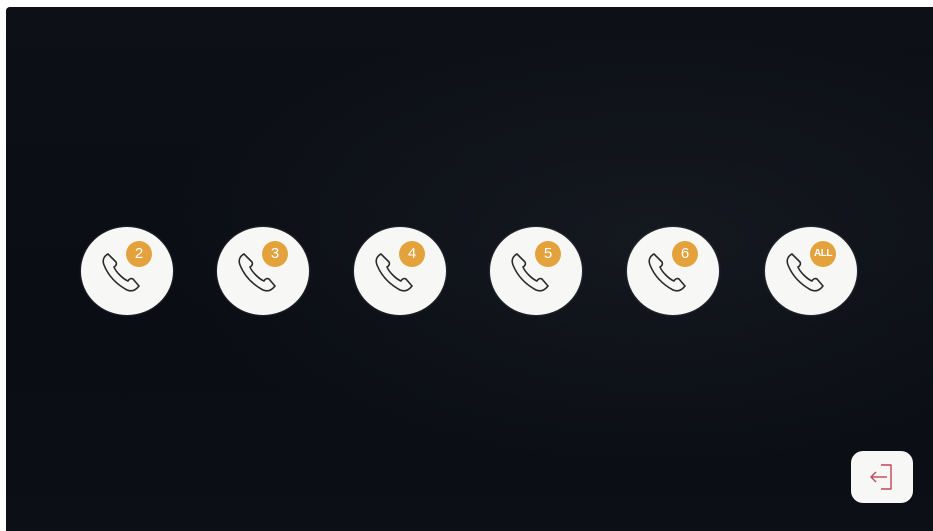  What do you see at coordinates (127, 271) in the screenshot?
I see `call-monitor-2-button: 2` at bounding box center [127, 271].